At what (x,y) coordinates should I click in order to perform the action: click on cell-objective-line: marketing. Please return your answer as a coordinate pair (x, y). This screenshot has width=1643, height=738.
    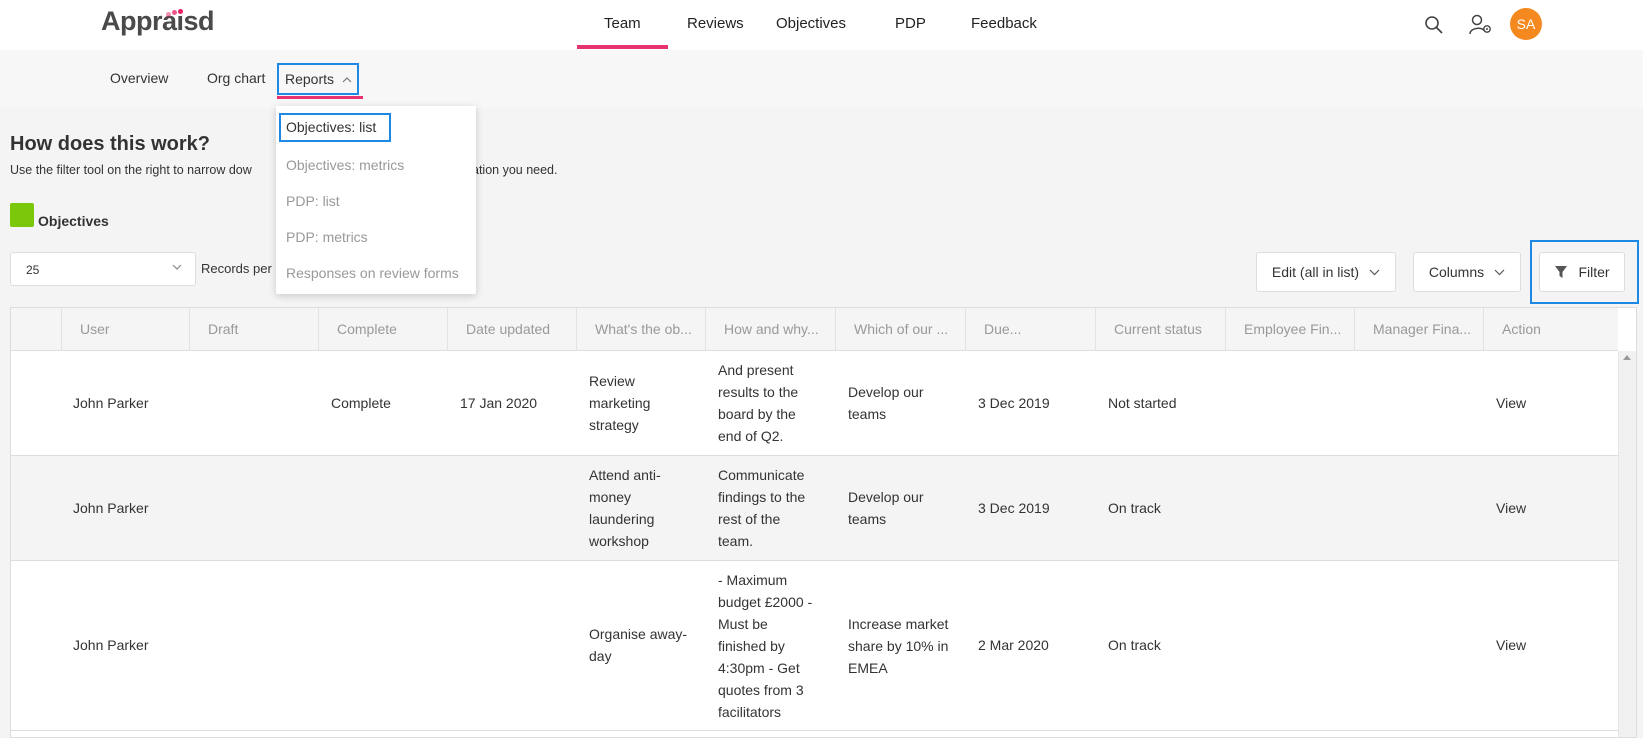
    Looking at the image, I should click on (620, 403).